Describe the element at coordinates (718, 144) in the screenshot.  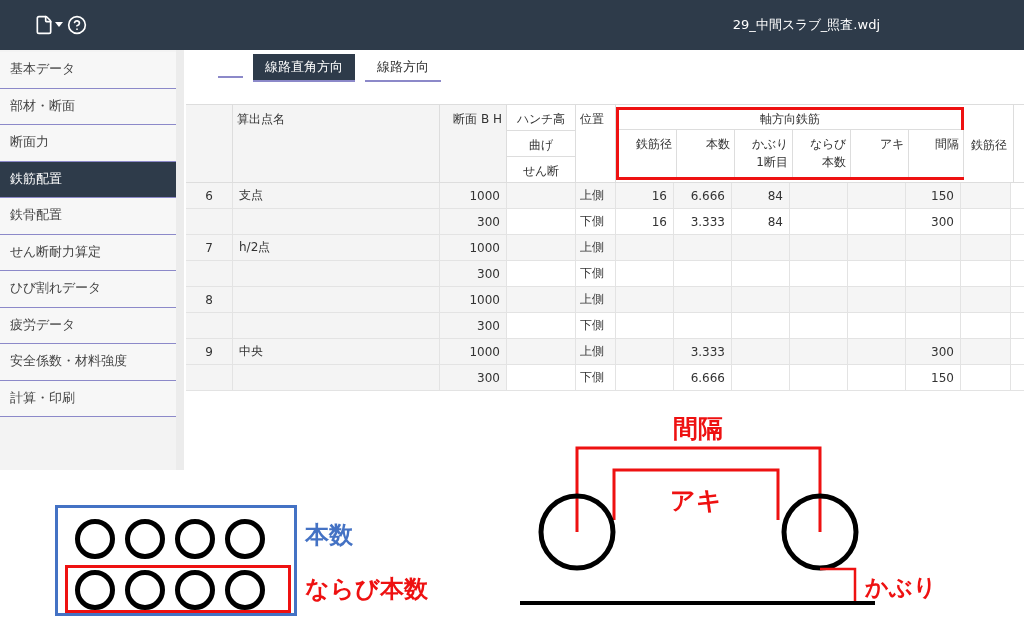
I see `column-header: 本数` at that location.